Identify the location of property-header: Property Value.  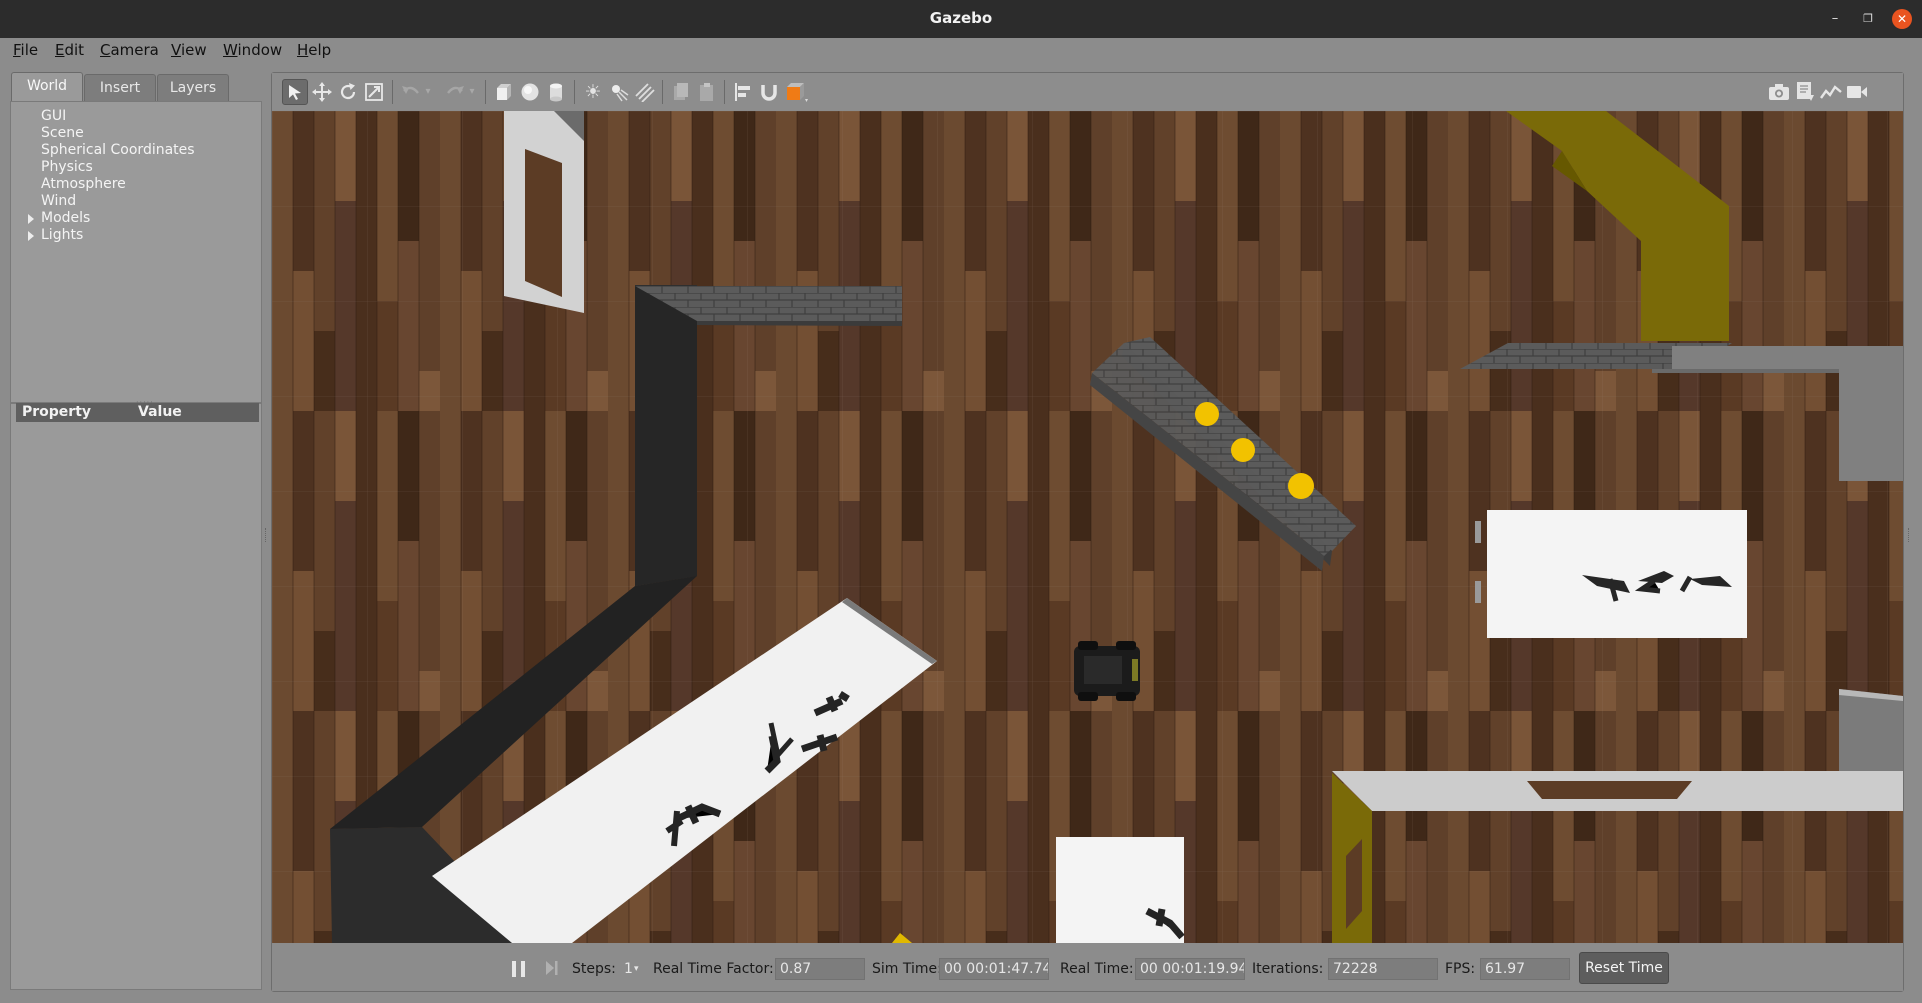
(137, 412).